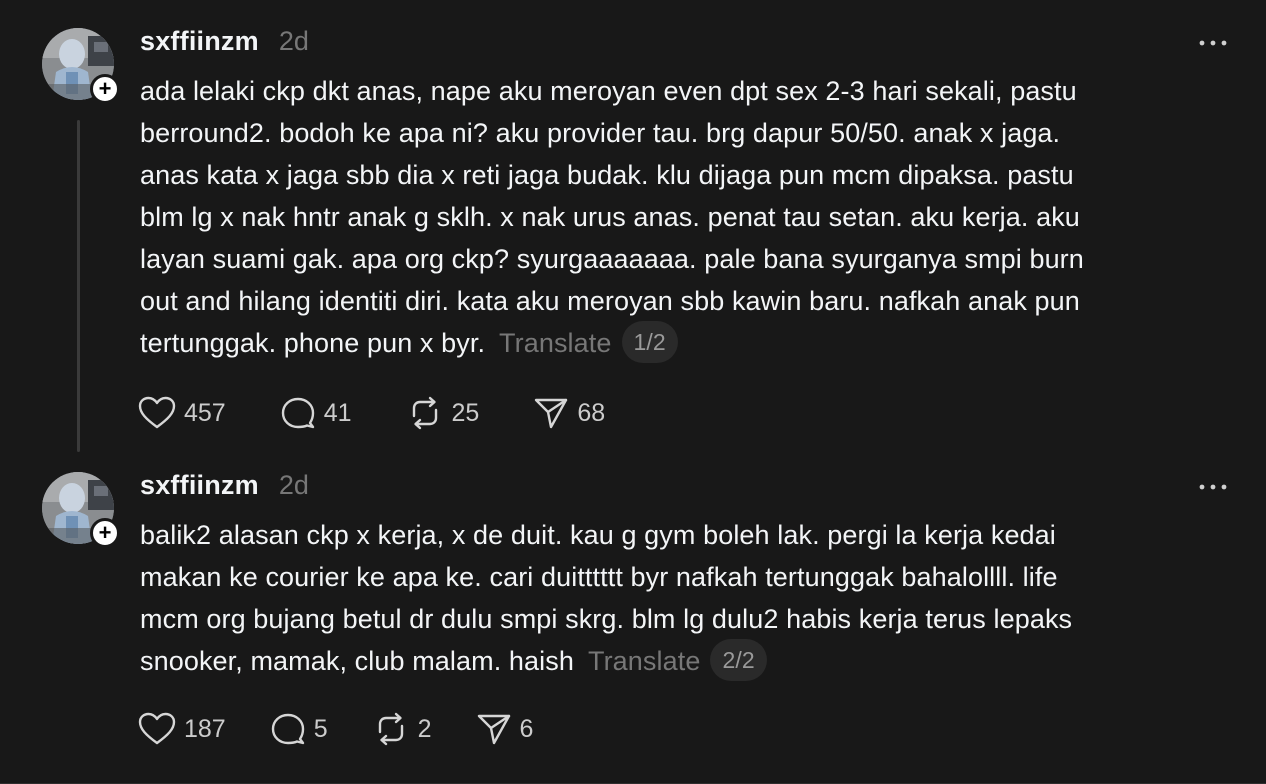  Describe the element at coordinates (357, 661) in the screenshot. I see `post-text-line: snooker, mamak, club malam. haish` at that location.